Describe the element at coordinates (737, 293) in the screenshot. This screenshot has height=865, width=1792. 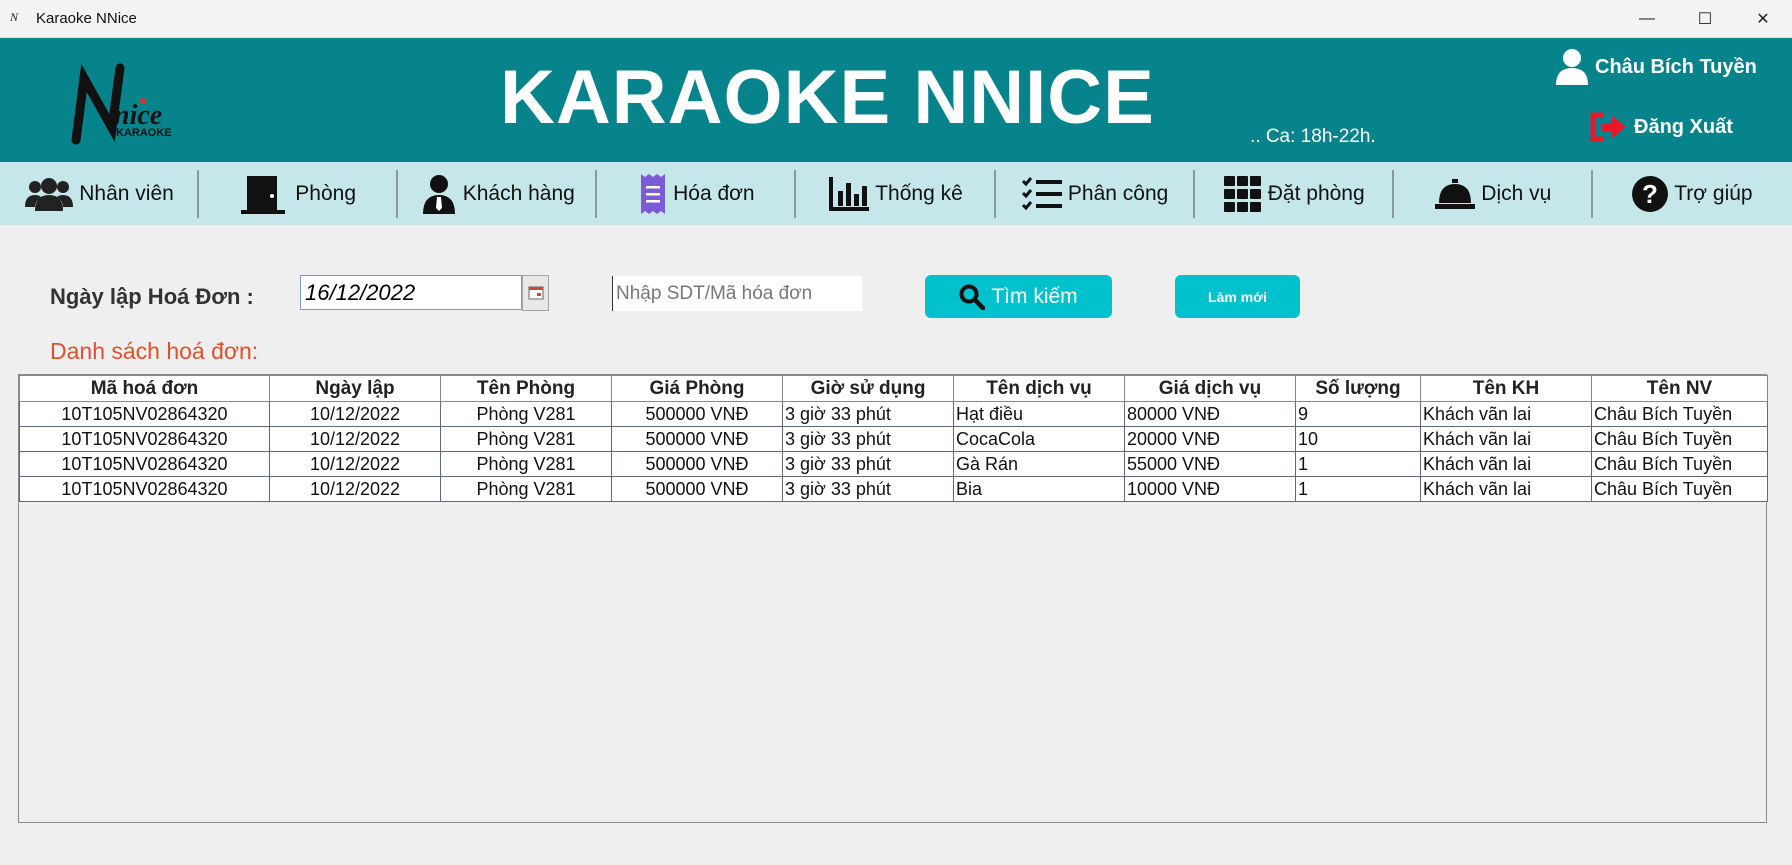
I see `search-input: Nhập SDT/Mã hóa đơn` at that location.